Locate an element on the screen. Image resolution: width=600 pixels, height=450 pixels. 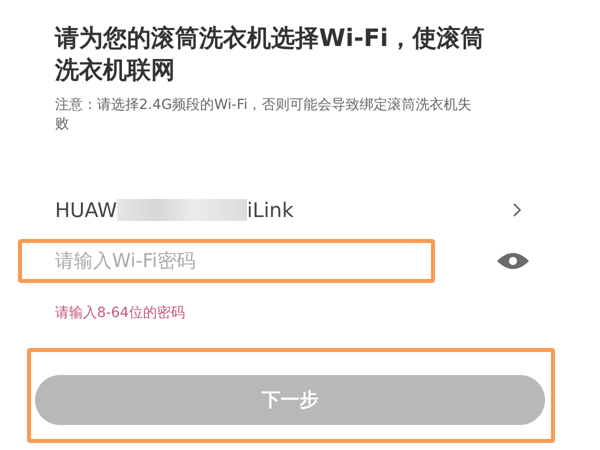
network-name: iLink is located at coordinates (270, 210).